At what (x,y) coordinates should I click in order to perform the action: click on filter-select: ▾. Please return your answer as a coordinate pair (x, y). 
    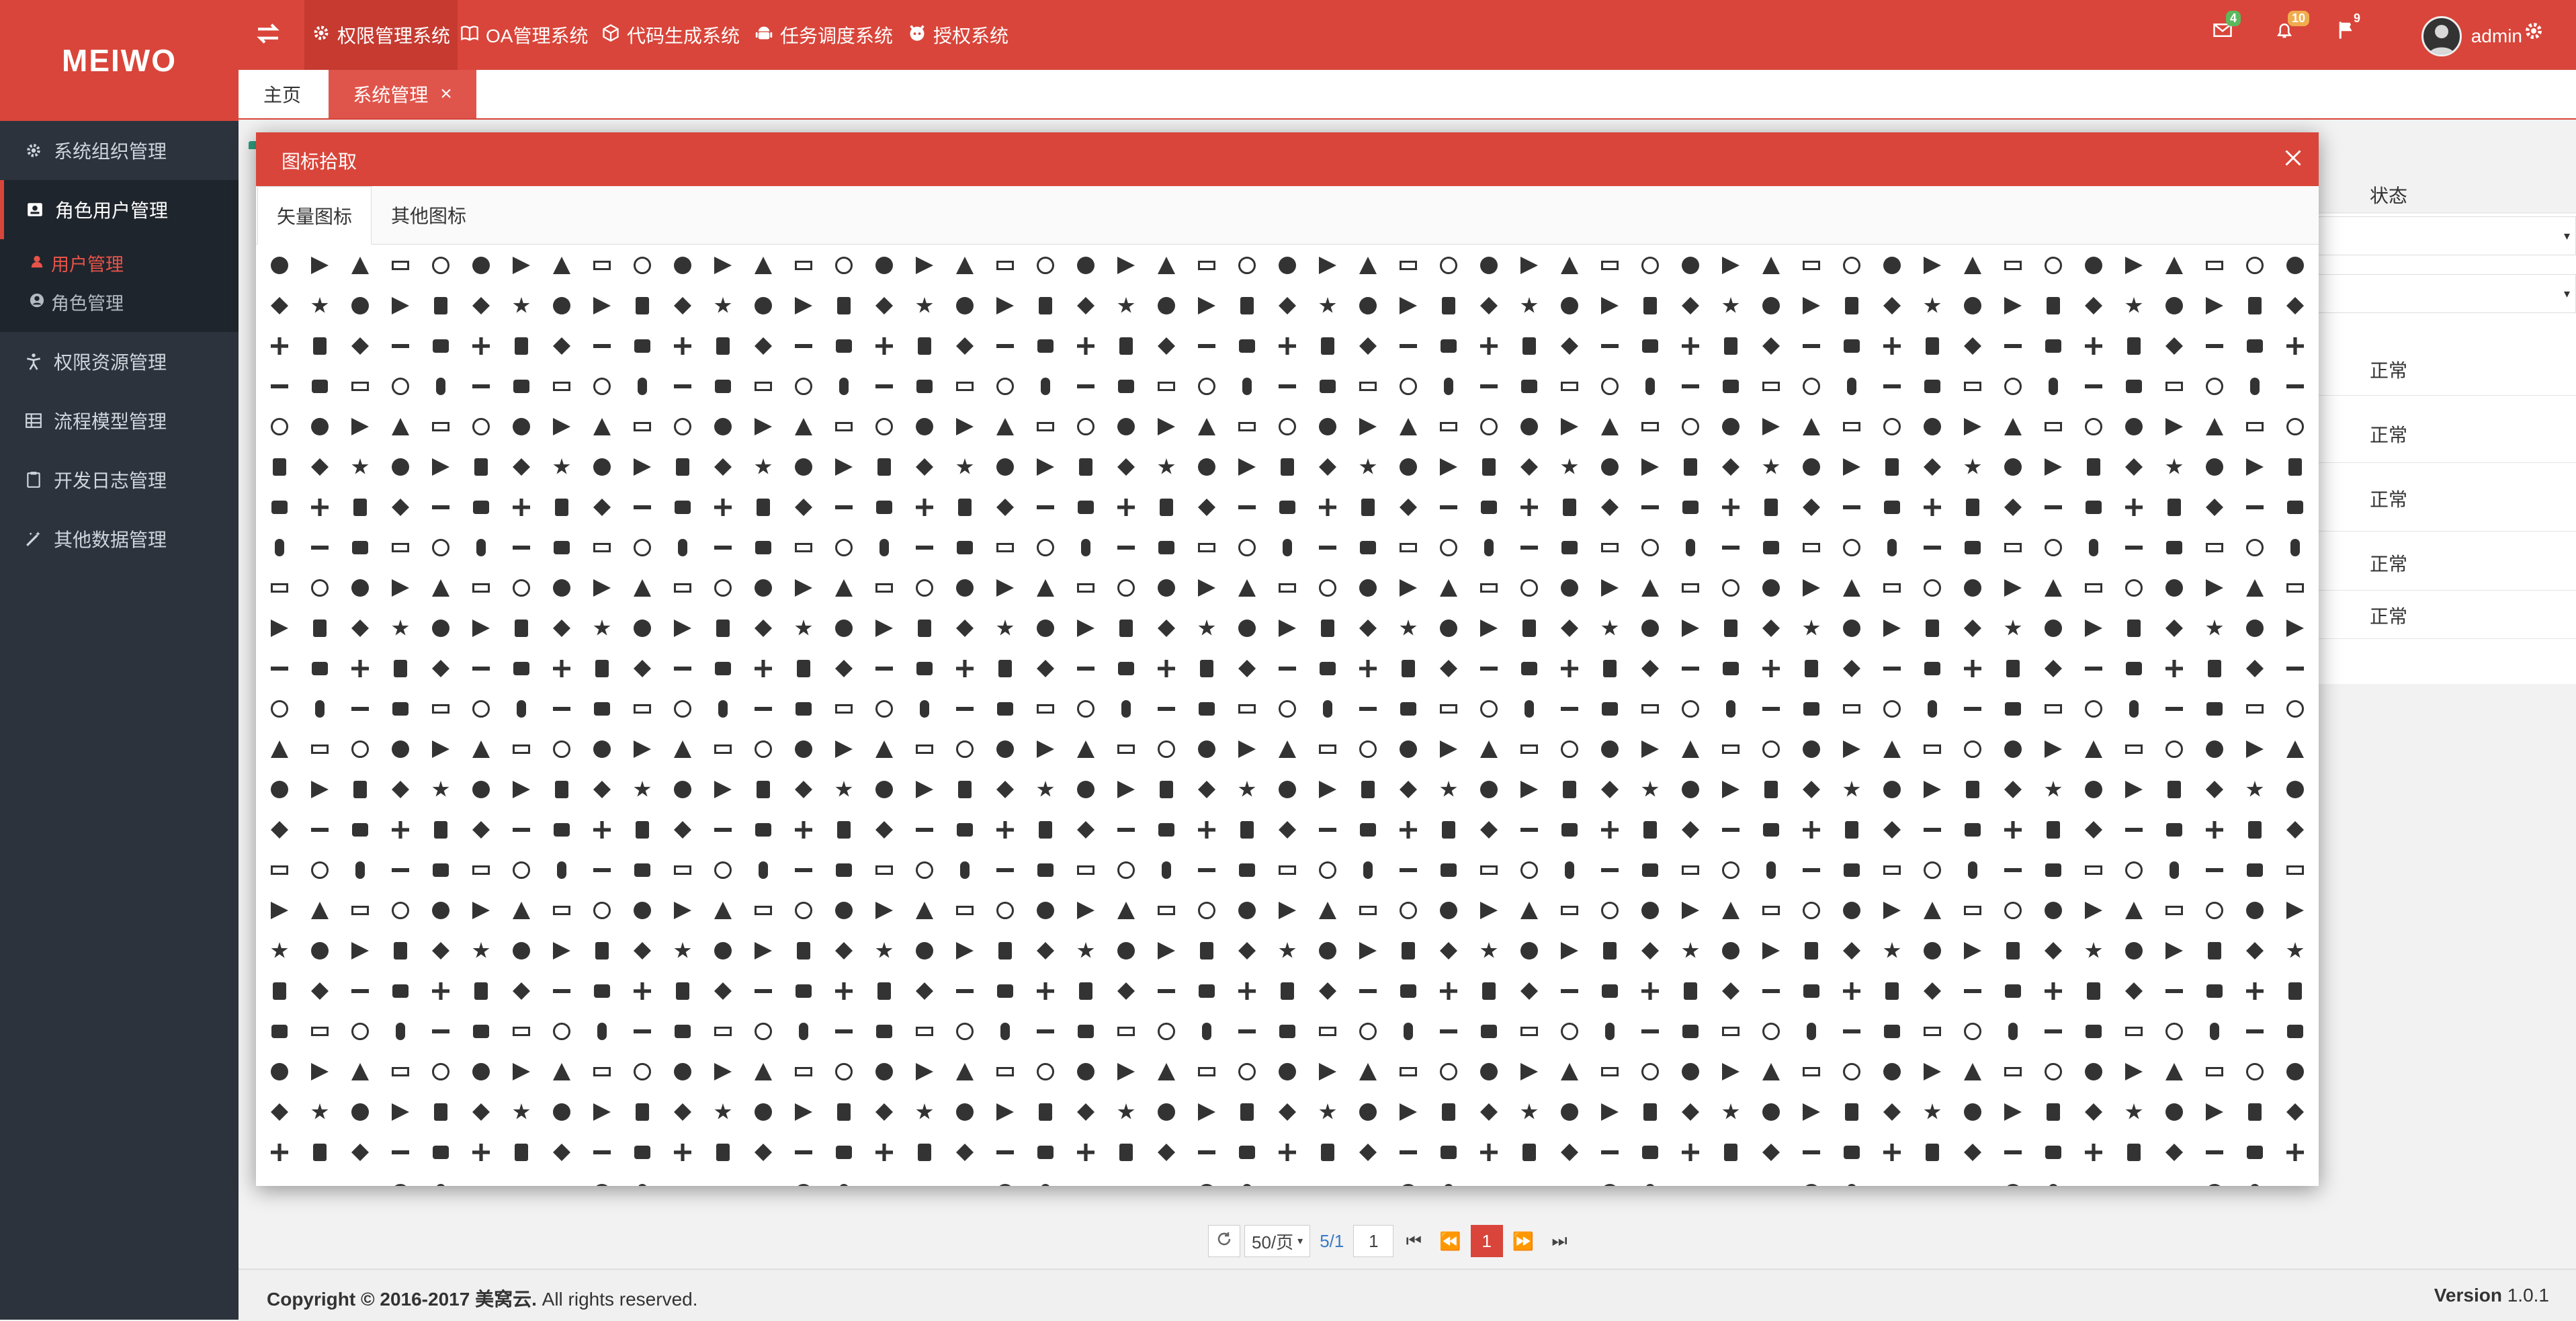
    Looking at the image, I should click on (2445, 235).